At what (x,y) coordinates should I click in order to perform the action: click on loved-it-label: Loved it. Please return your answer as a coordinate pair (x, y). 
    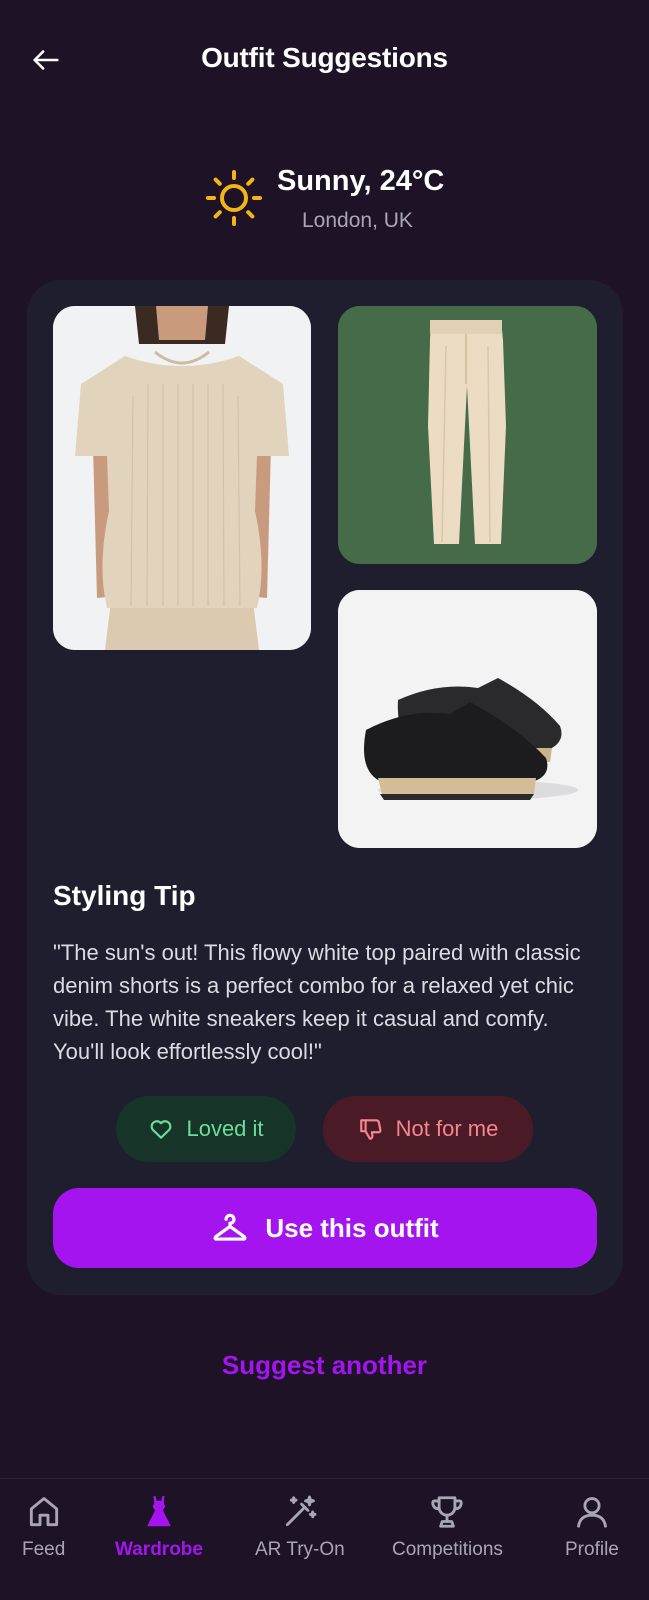
    Looking at the image, I should click on (225, 1128).